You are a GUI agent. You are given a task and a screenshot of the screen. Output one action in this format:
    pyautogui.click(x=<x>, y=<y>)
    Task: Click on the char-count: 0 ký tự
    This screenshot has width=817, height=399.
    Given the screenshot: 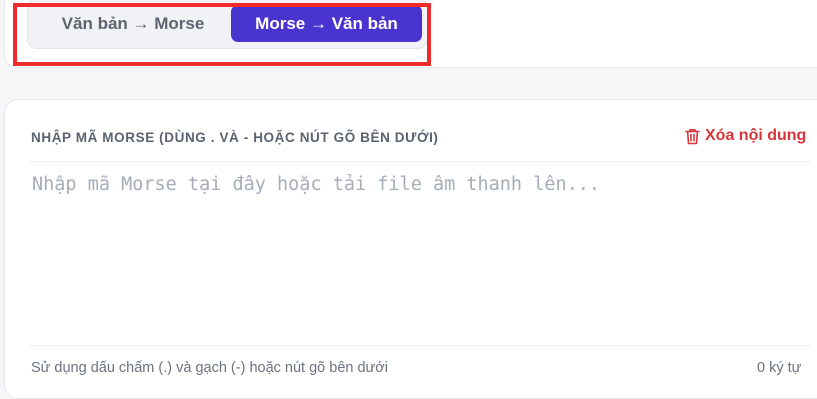 What is the action you would take?
    pyautogui.click(x=779, y=368)
    